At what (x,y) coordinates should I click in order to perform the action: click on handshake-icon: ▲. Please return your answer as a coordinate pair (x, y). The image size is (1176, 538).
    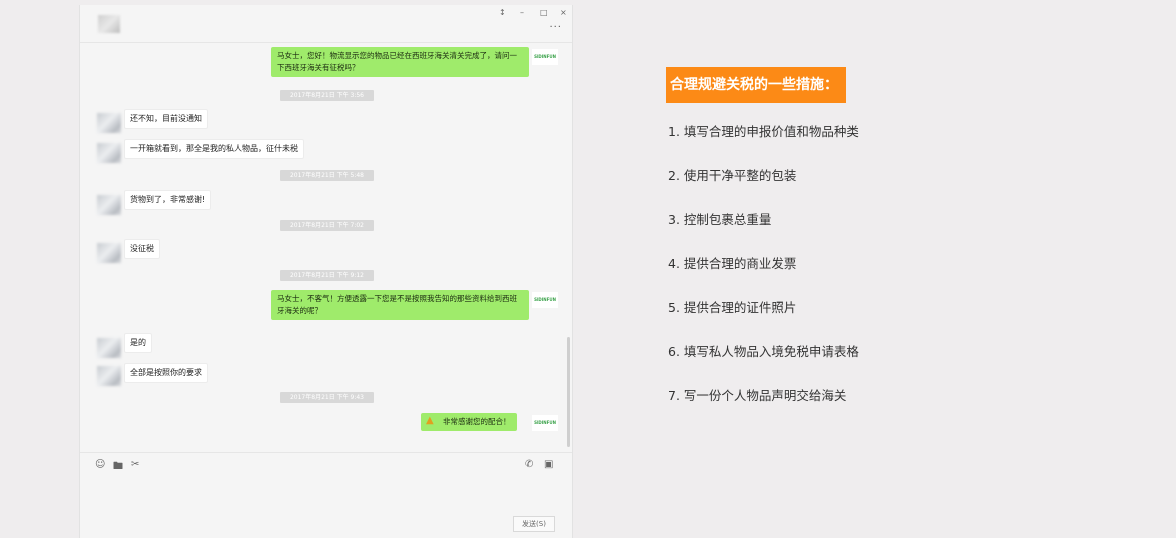
    Looking at the image, I should click on (430, 420).